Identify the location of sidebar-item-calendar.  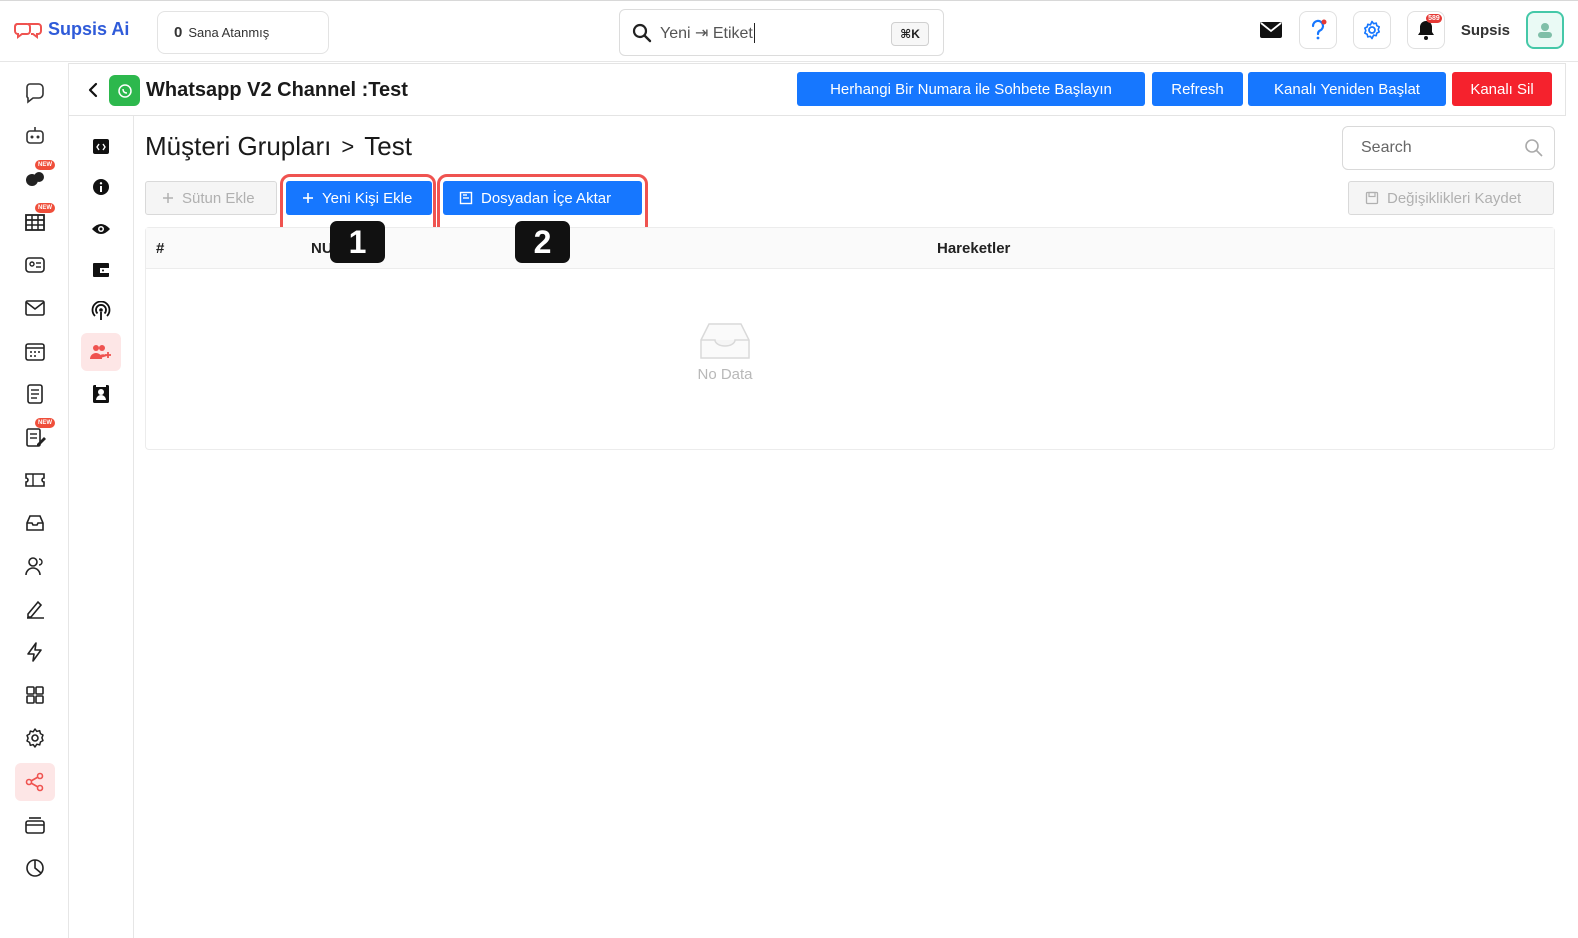
(35, 351).